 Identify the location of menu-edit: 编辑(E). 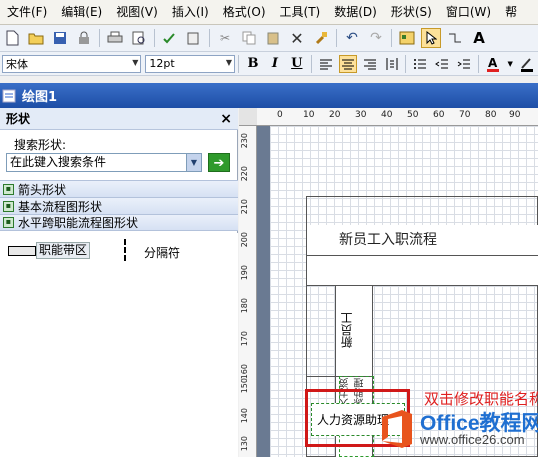
(81, 12).